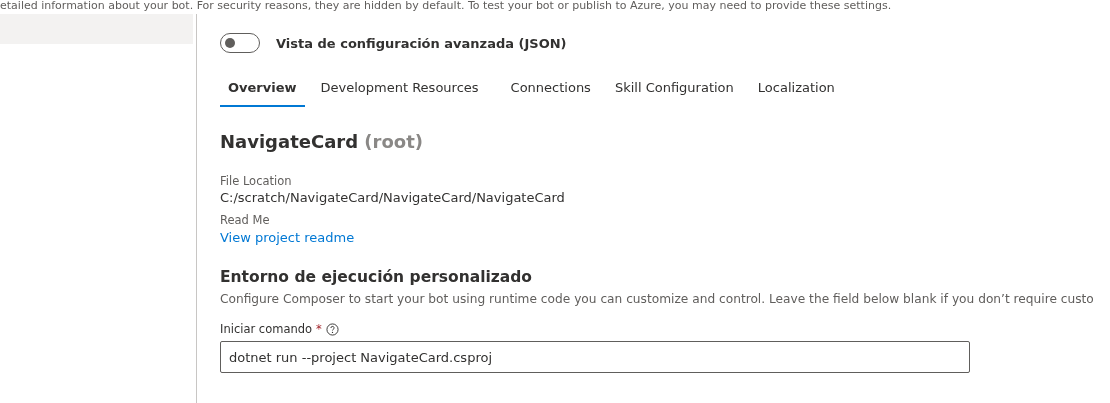 The width and height of the screenshot is (1110, 403). I want to click on tab: Overview, so click(262, 88).